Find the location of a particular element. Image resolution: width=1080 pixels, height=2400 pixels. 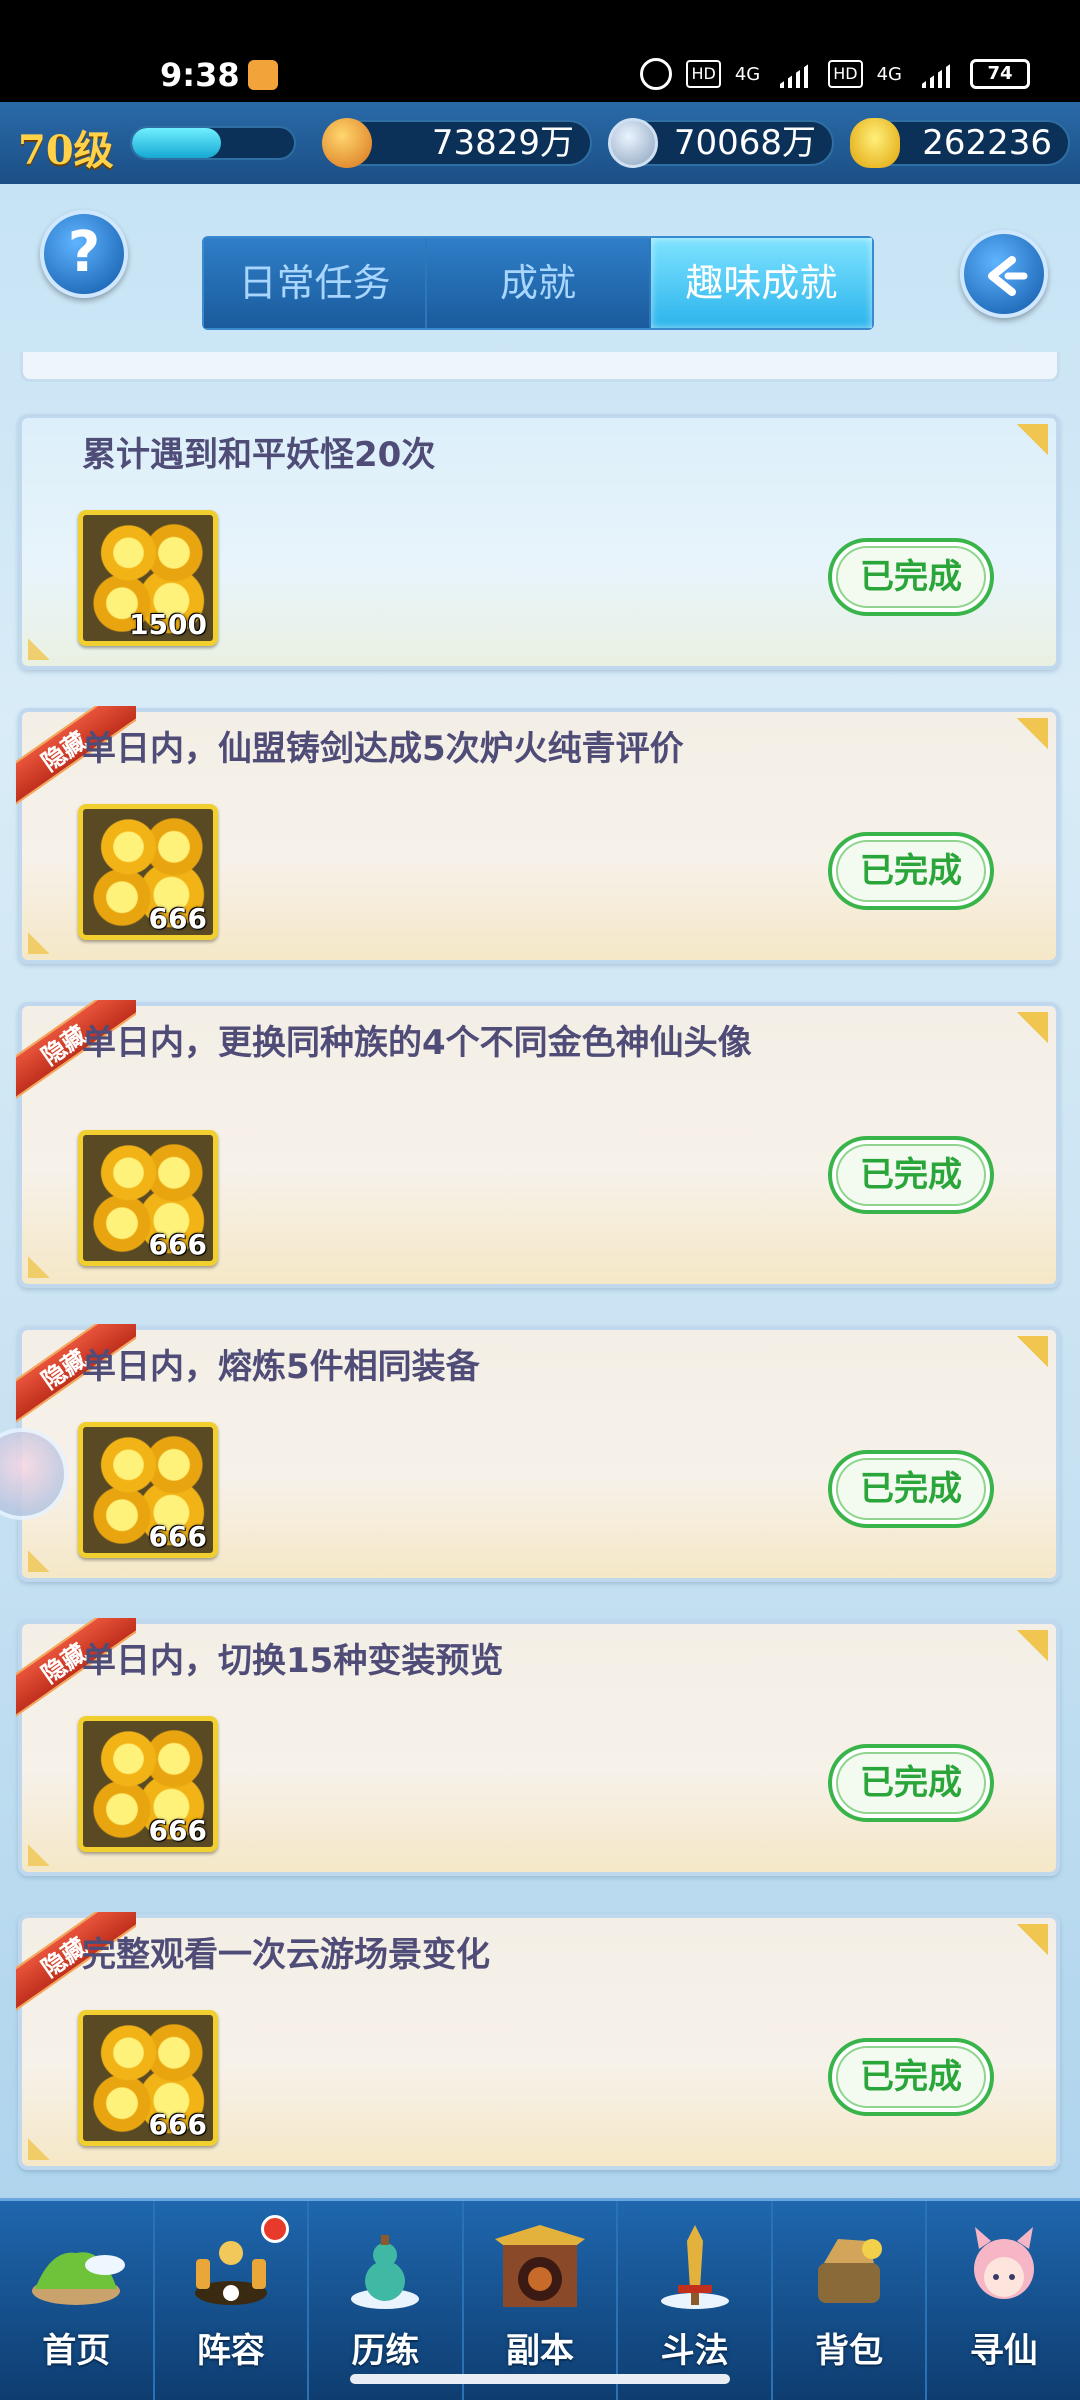

gold-value: 262236 is located at coordinates (987, 143).